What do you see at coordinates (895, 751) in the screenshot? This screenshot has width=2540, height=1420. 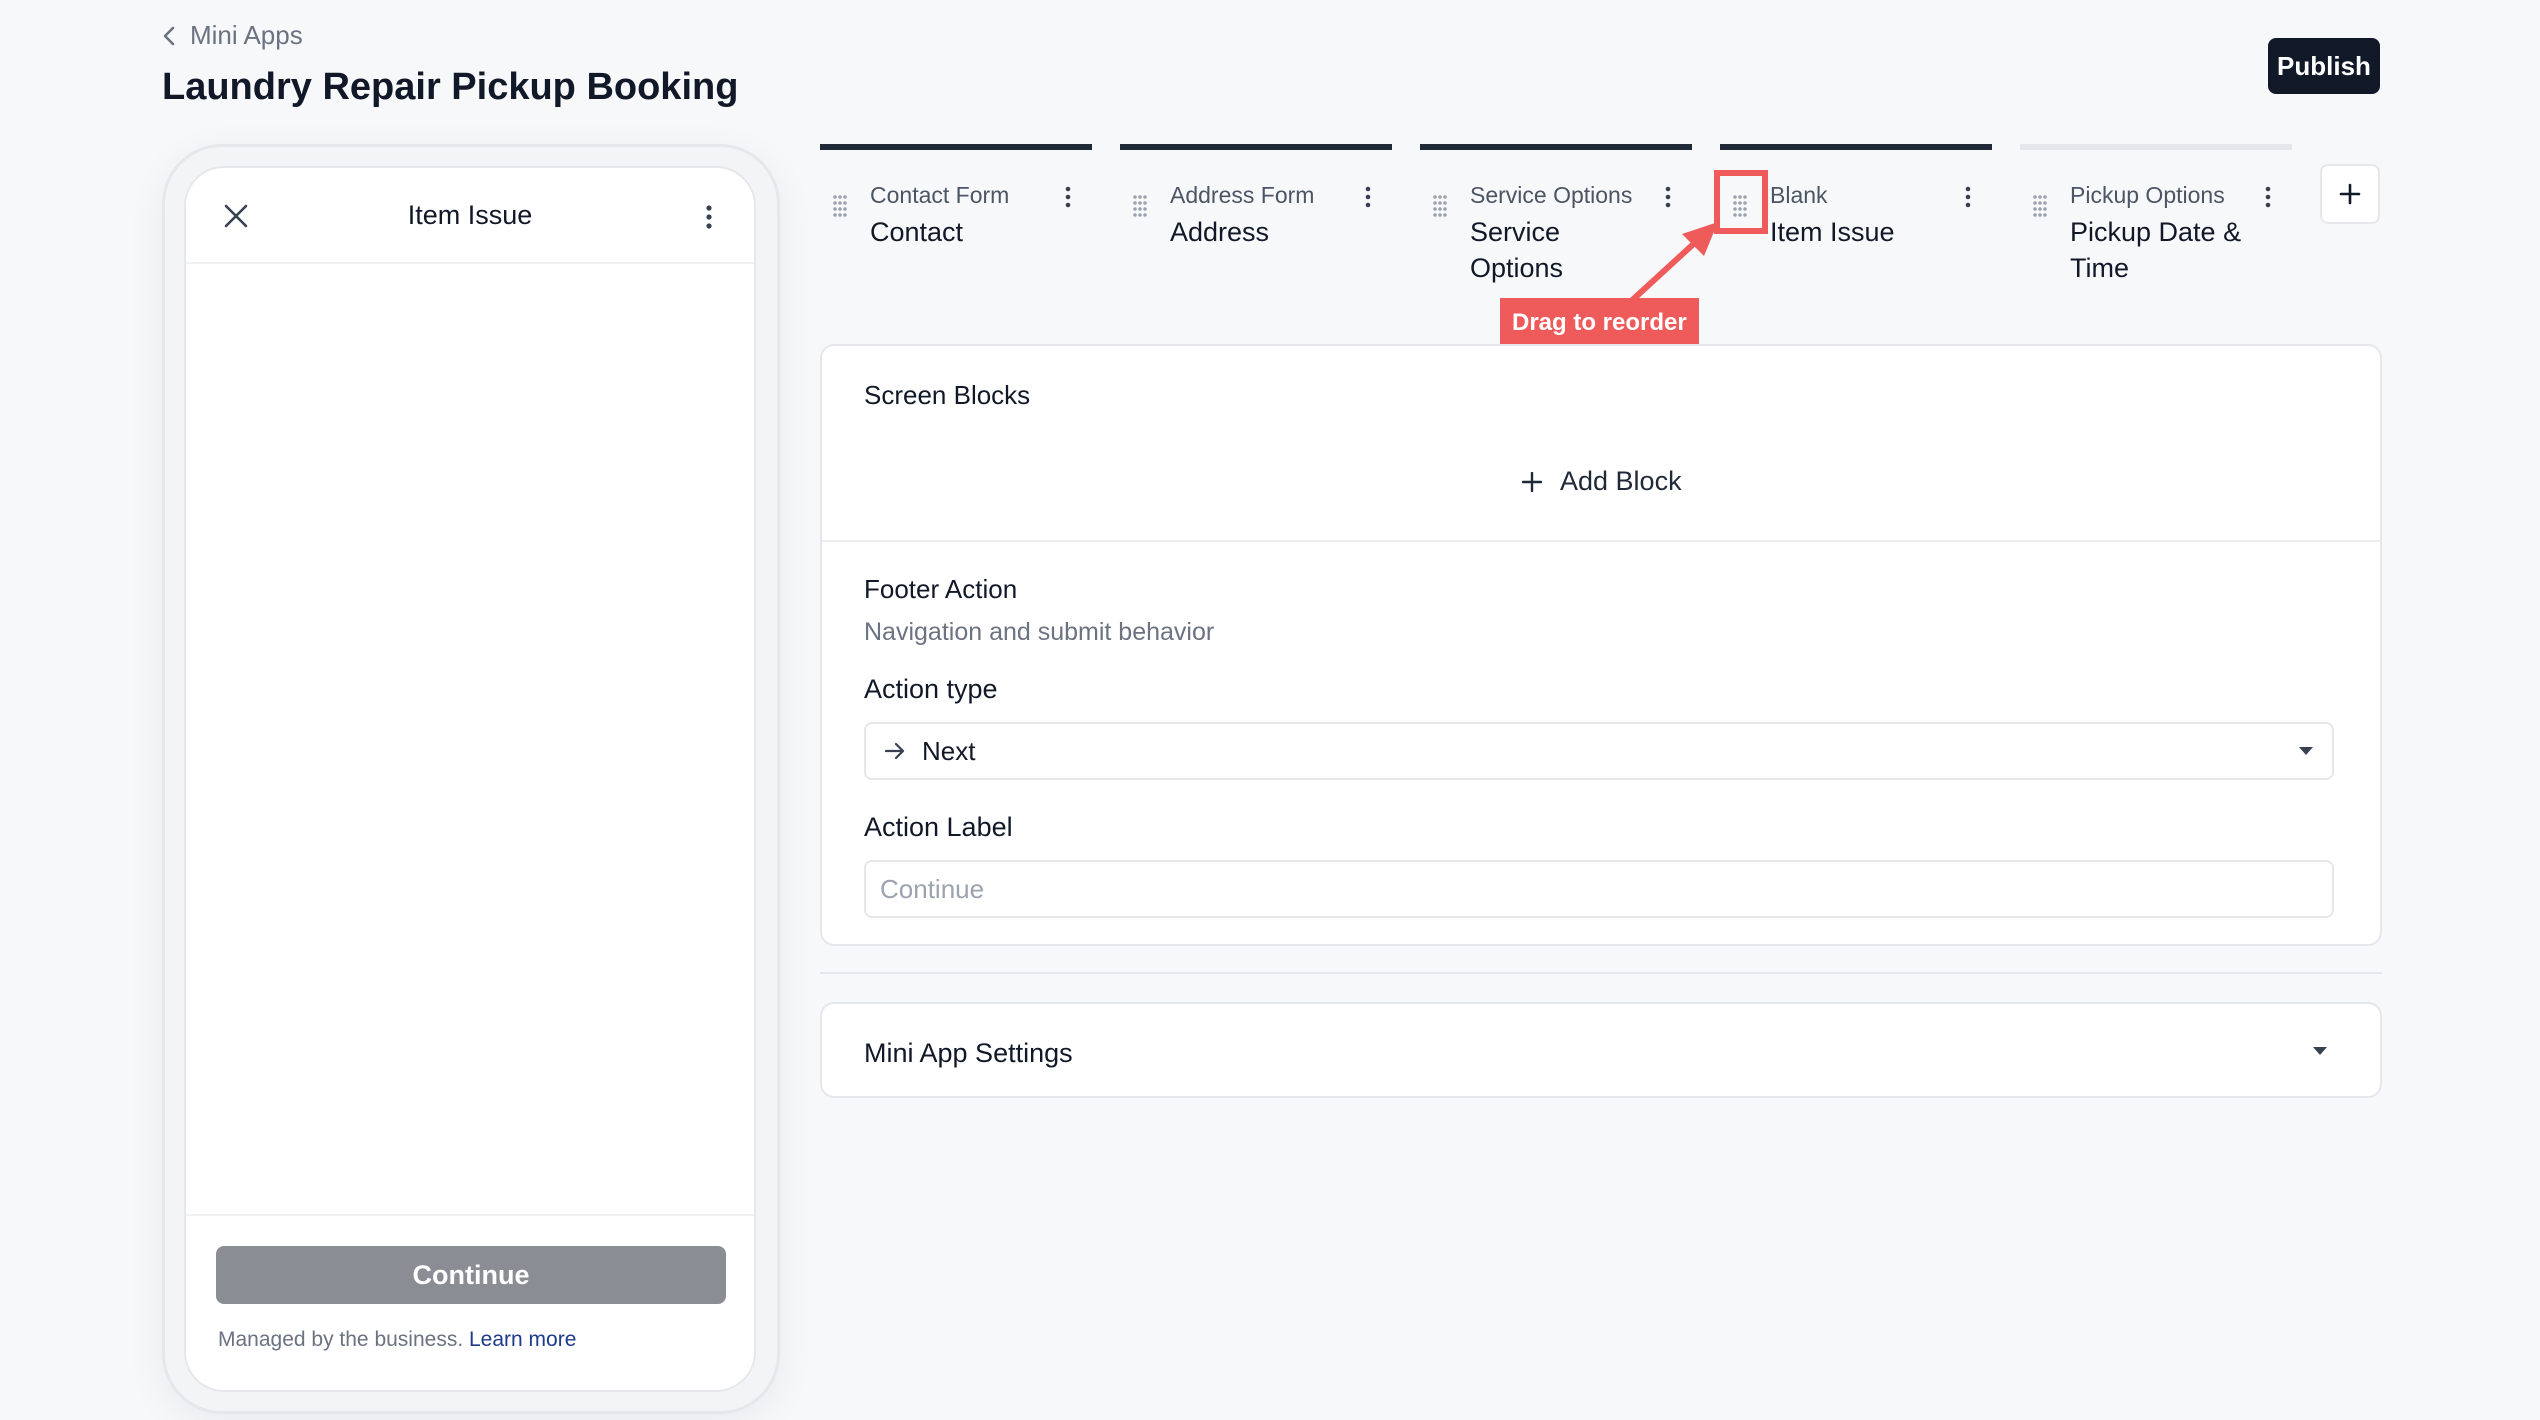 I see `arrow-right-icon` at bounding box center [895, 751].